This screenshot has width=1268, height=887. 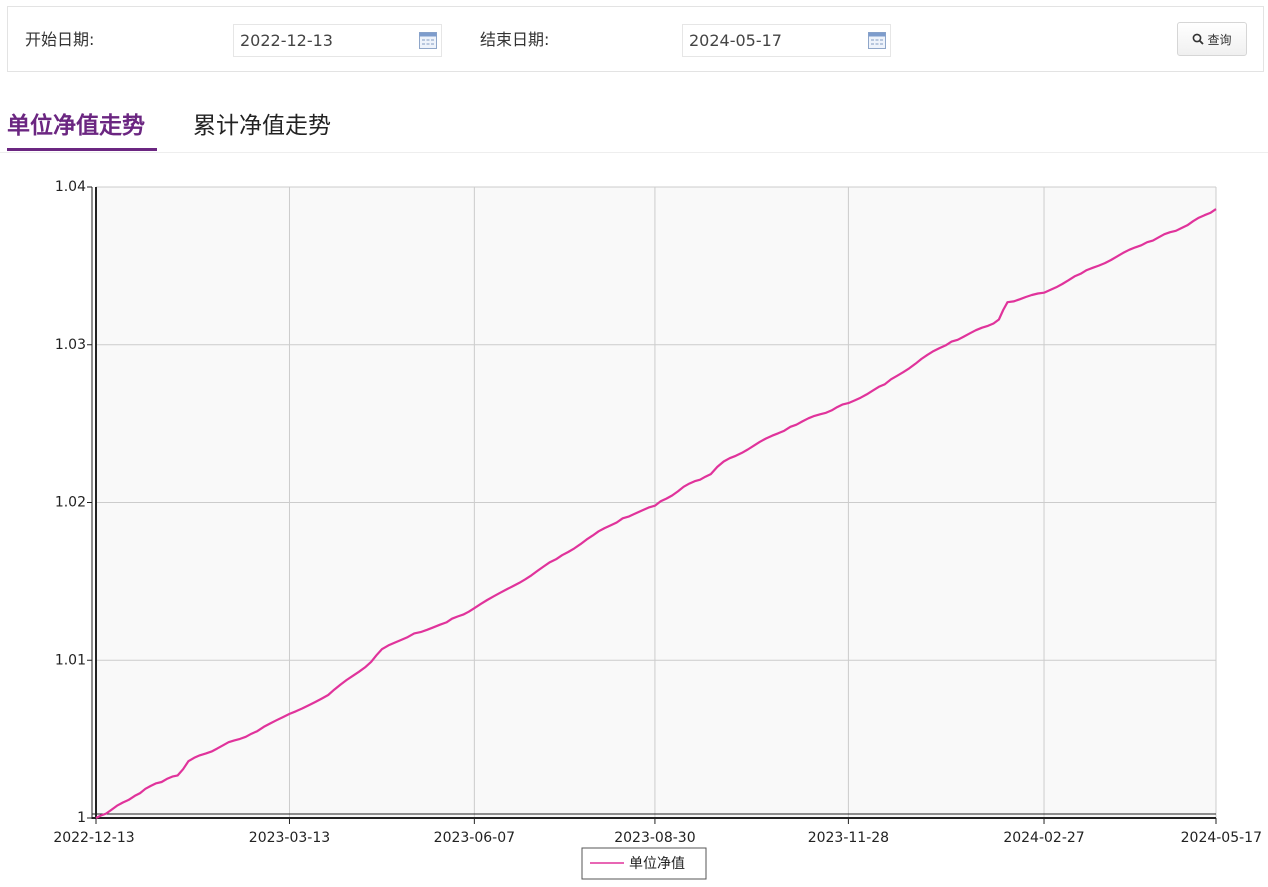 What do you see at coordinates (60, 39) in the screenshot?
I see `start-date-label: 开始日期:` at bounding box center [60, 39].